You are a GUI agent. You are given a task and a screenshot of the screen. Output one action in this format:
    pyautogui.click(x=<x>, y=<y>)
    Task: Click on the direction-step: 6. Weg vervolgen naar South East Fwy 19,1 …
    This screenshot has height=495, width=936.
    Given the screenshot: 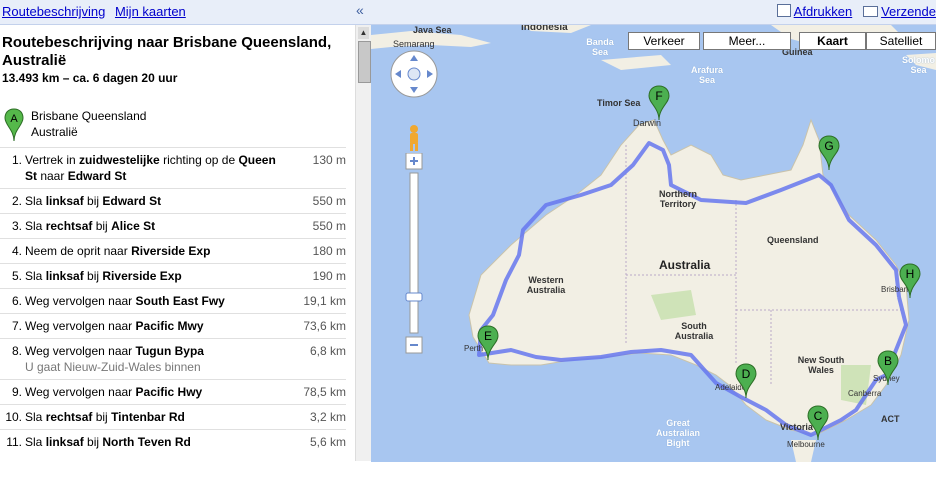 What is the action you would take?
    pyautogui.click(x=173, y=300)
    